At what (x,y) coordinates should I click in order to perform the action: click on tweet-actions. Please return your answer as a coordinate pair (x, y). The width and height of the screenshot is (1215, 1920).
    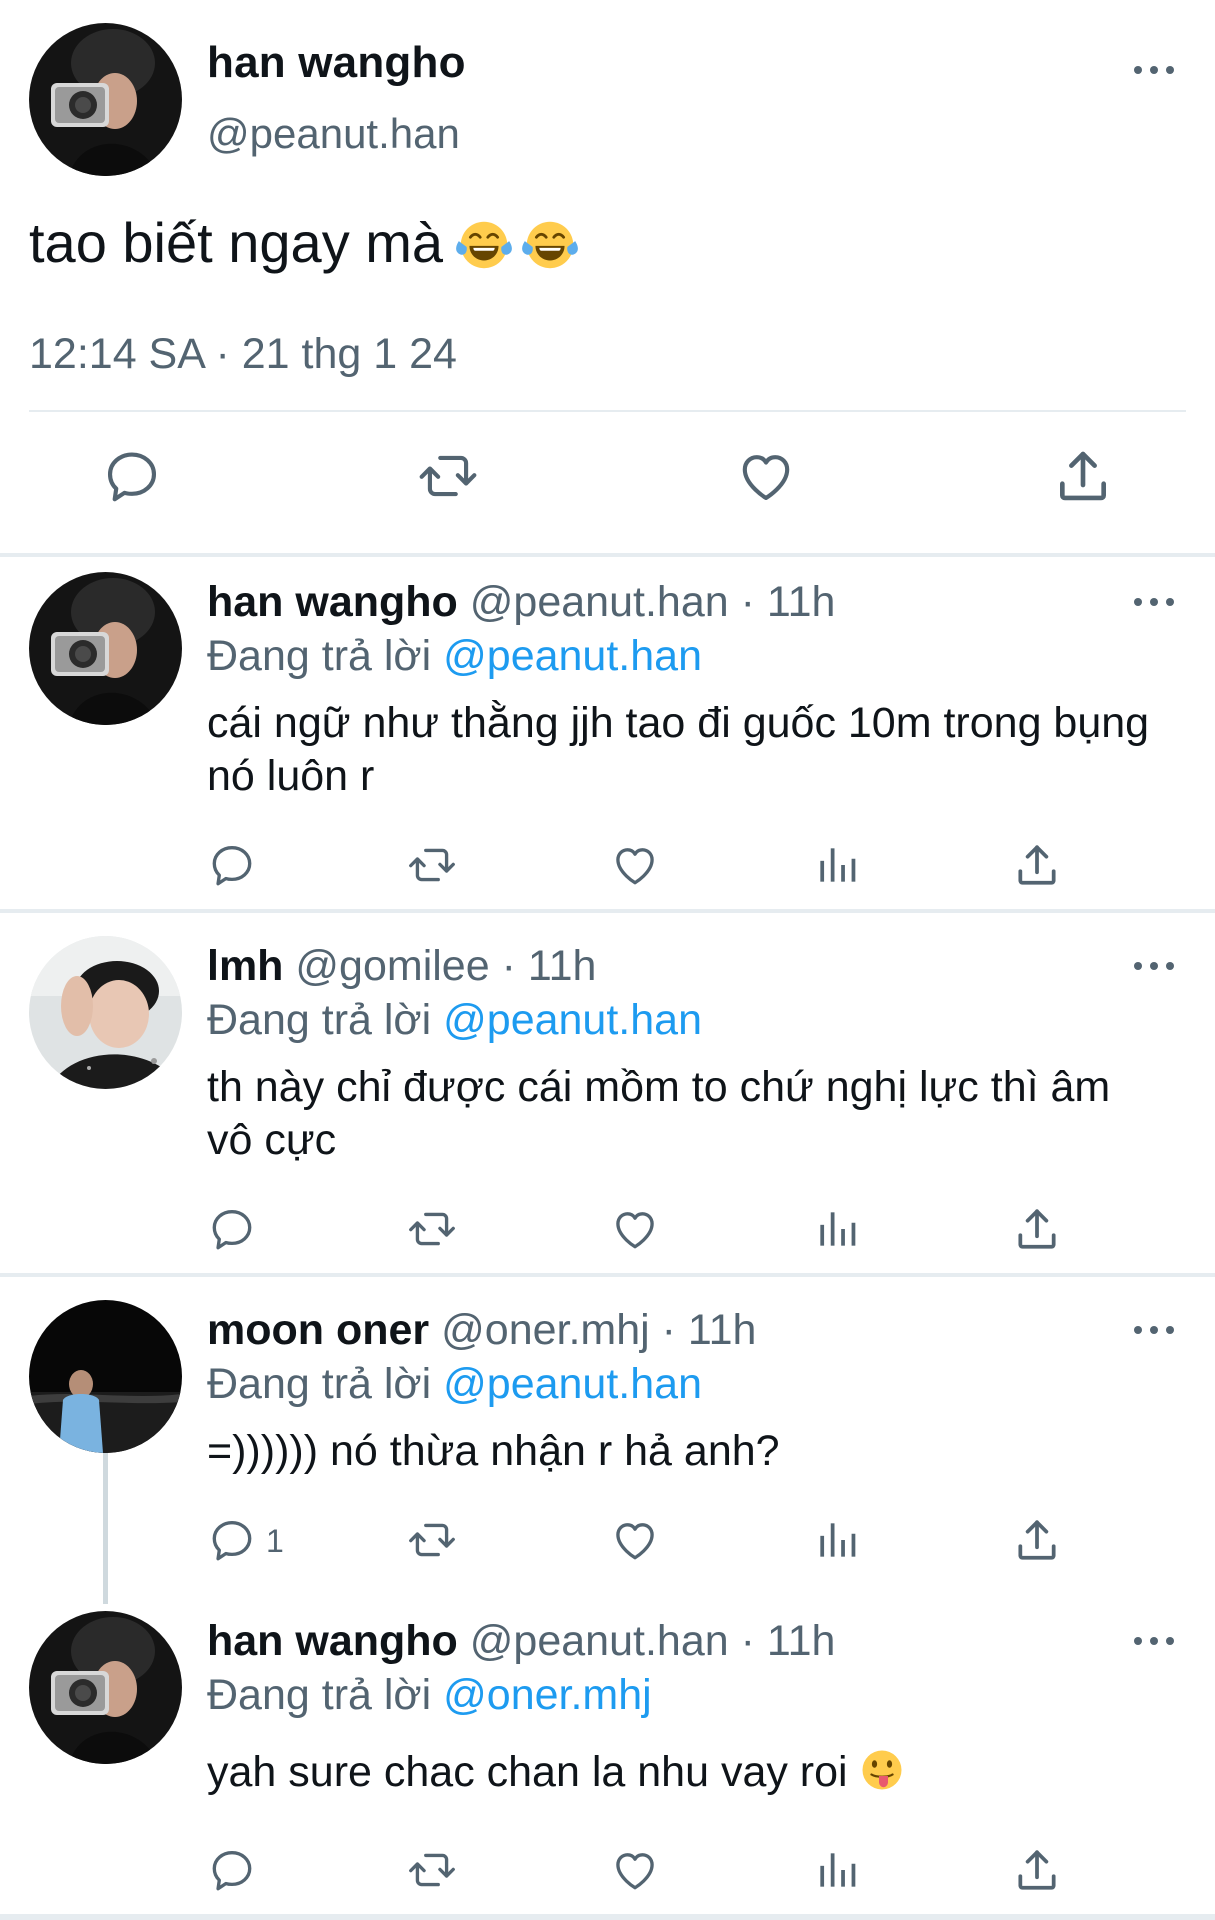
    Looking at the image, I should click on (607, 485).